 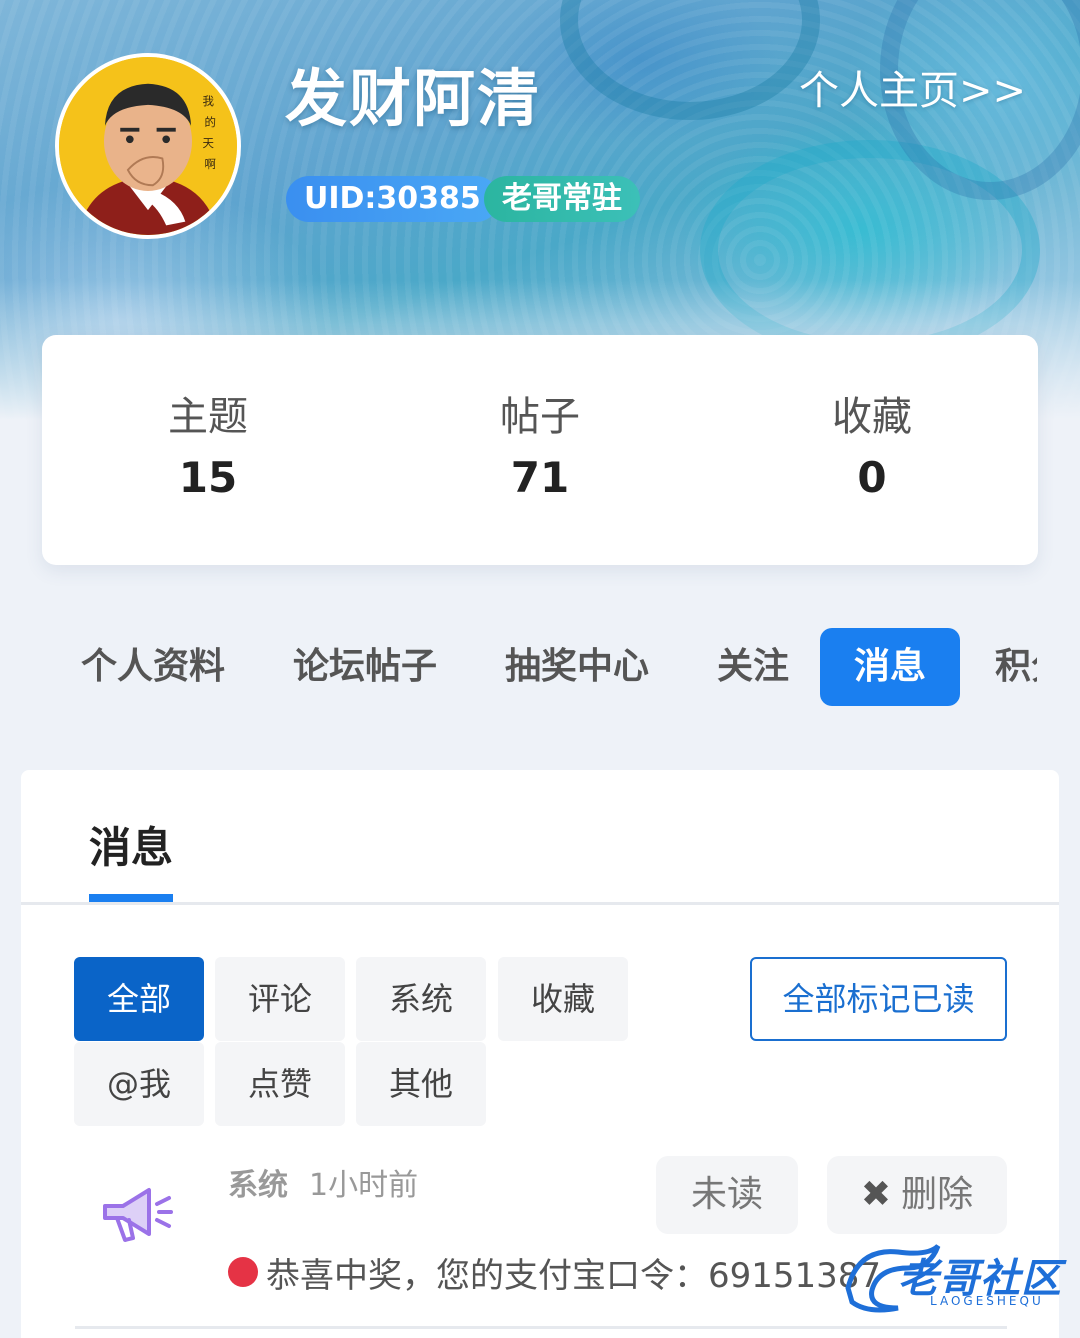 What do you see at coordinates (208, 477) in the screenshot?
I see `stat-value: 15` at bounding box center [208, 477].